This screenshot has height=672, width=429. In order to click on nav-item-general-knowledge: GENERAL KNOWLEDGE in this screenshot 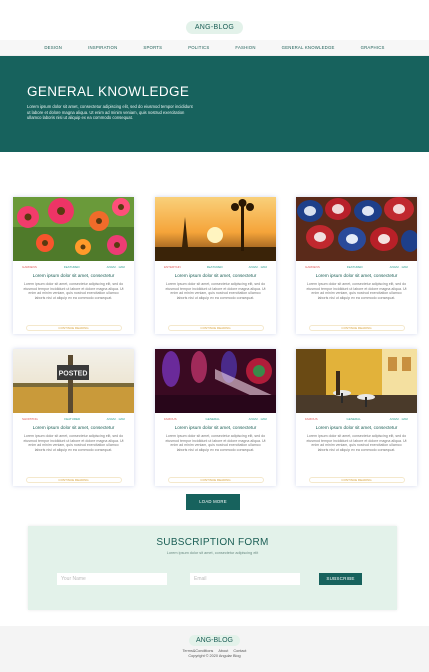, I will do `click(308, 47)`.